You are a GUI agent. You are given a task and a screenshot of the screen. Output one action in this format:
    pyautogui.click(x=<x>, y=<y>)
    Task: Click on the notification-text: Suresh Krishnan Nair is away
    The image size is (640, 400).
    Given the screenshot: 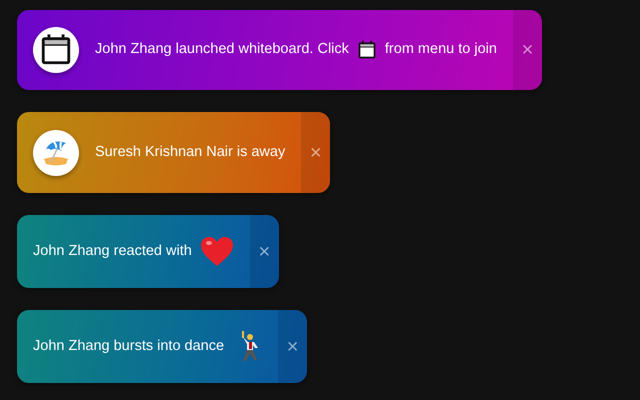 What is the action you would take?
    pyautogui.click(x=190, y=152)
    